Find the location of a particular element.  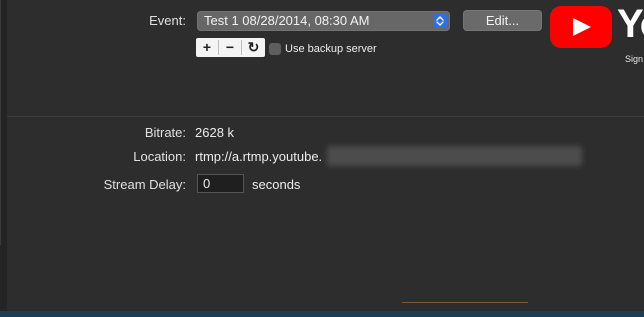

event-segmented-control: + − ↻ is located at coordinates (230, 47).